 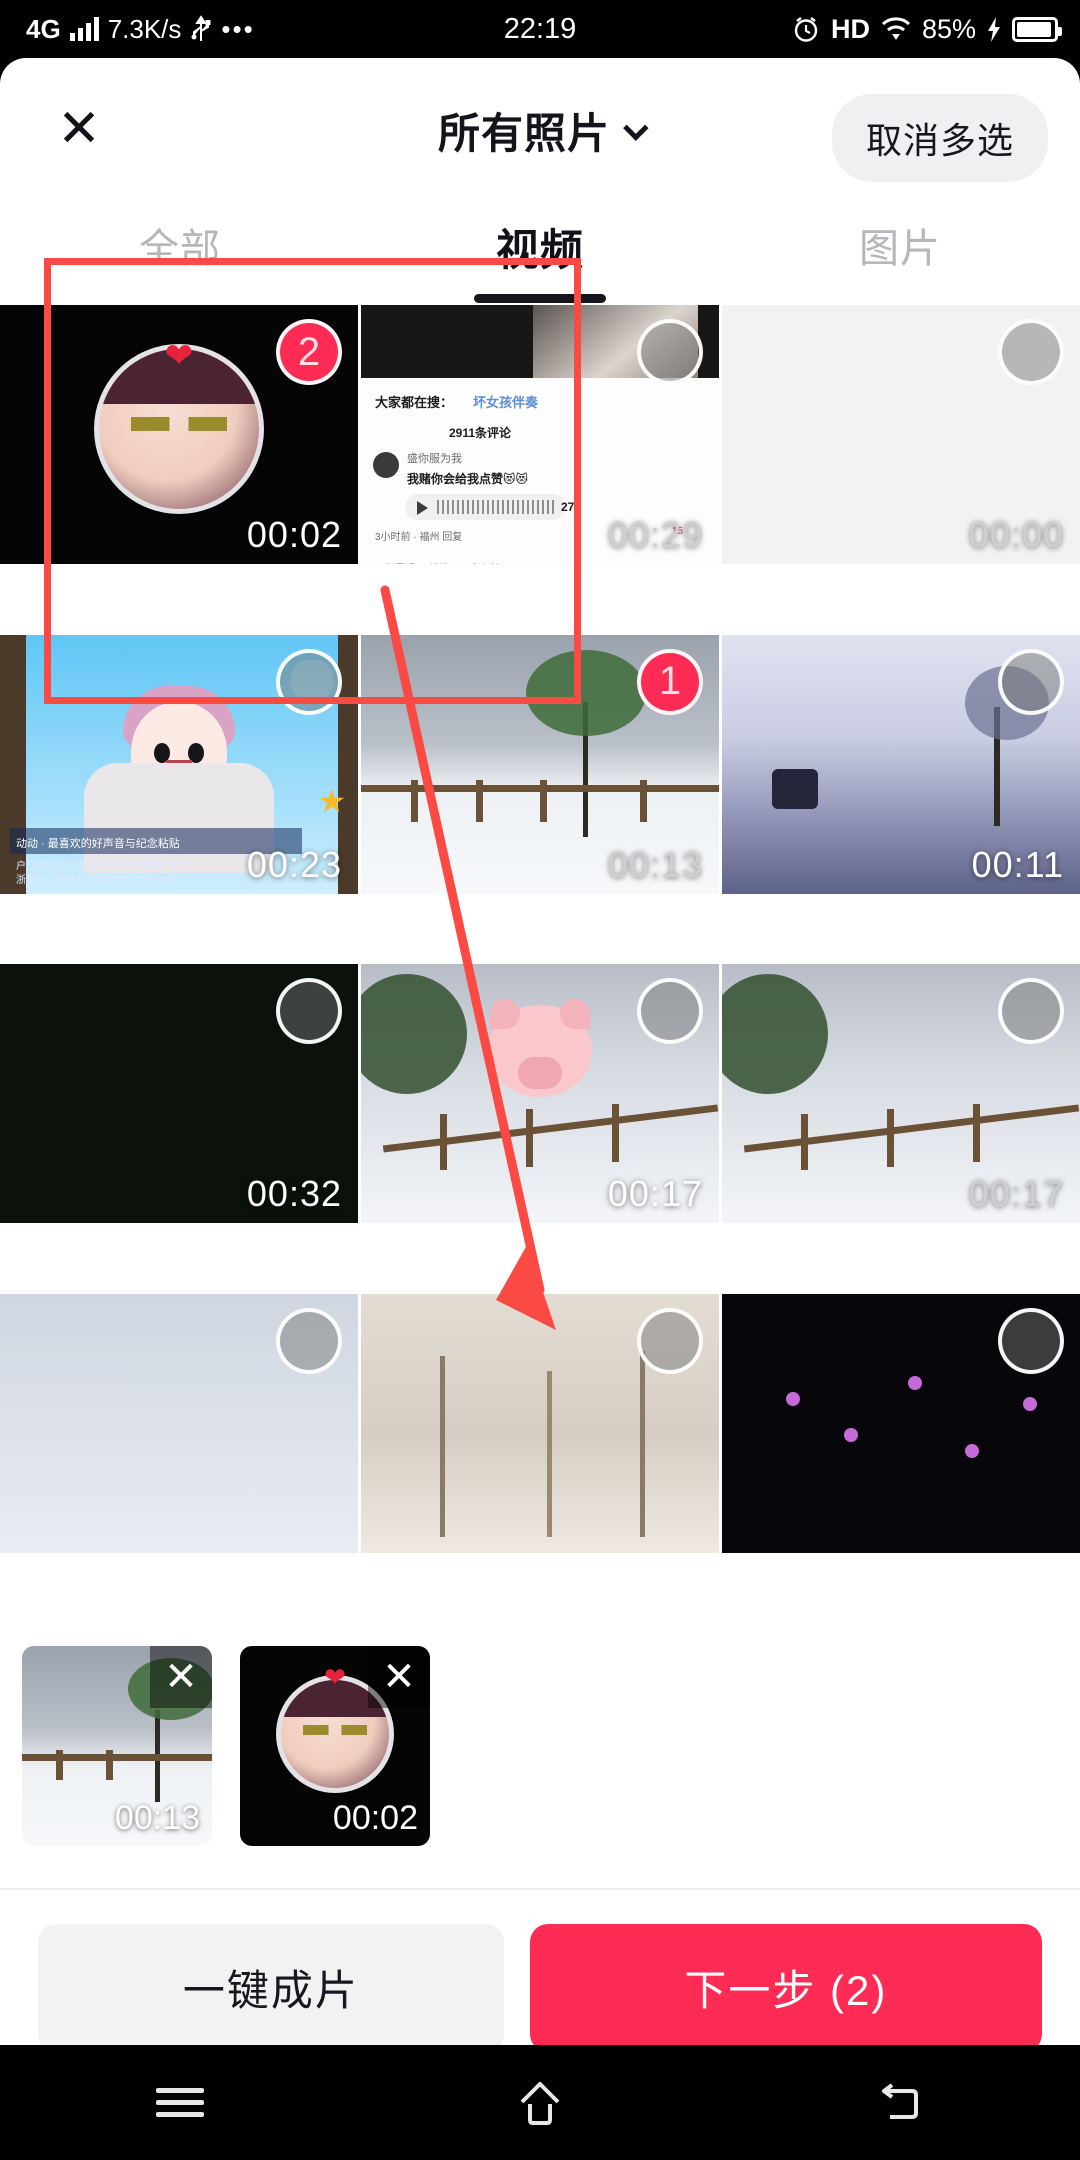 What do you see at coordinates (1016, 534) in the screenshot?
I see `duration-label: 00:00` at bounding box center [1016, 534].